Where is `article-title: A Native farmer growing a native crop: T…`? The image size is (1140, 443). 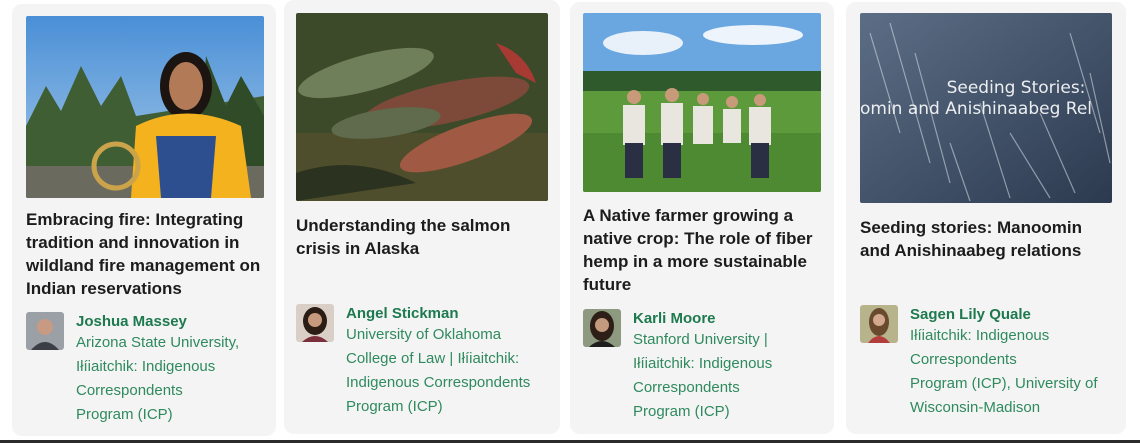
article-title: A Native farmer growing a native crop: T… is located at coordinates (705, 250).